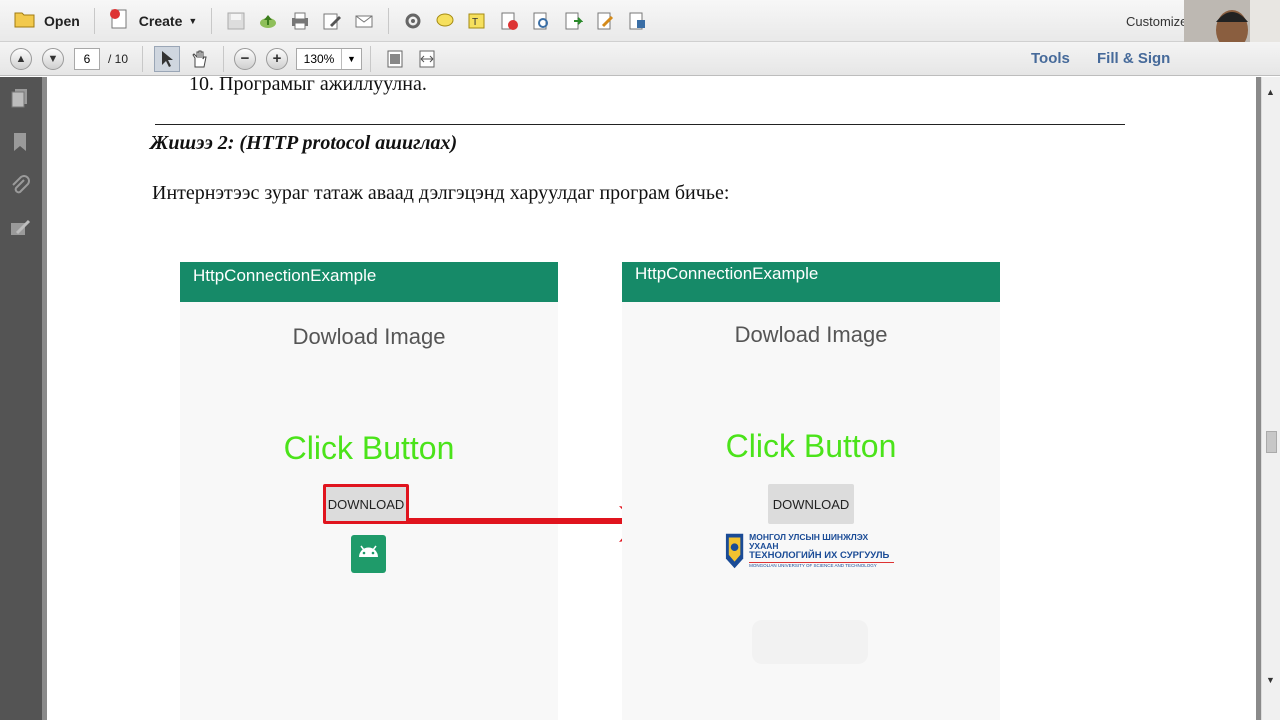 The height and width of the screenshot is (720, 1280). What do you see at coordinates (605, 21) in the screenshot?
I see `sign-icon` at bounding box center [605, 21].